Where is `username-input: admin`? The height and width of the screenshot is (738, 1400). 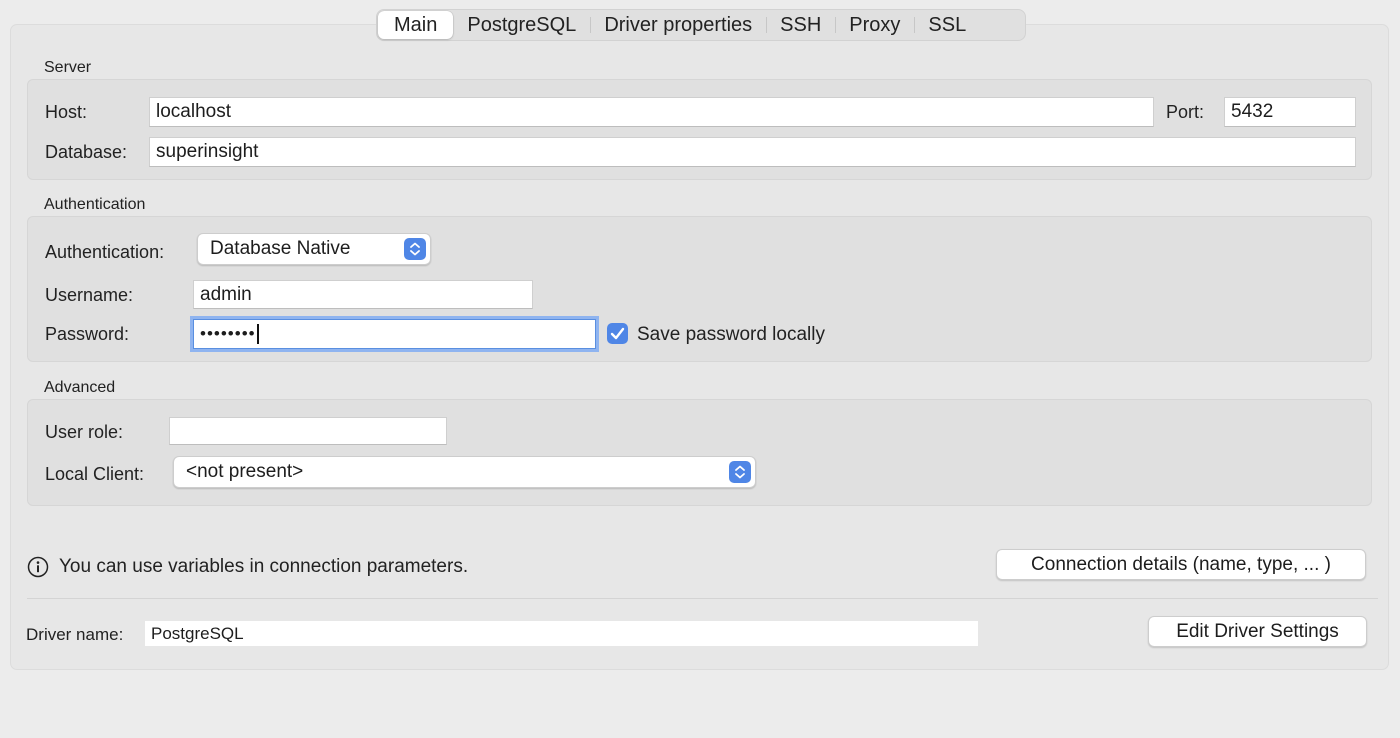 username-input: admin is located at coordinates (363, 294).